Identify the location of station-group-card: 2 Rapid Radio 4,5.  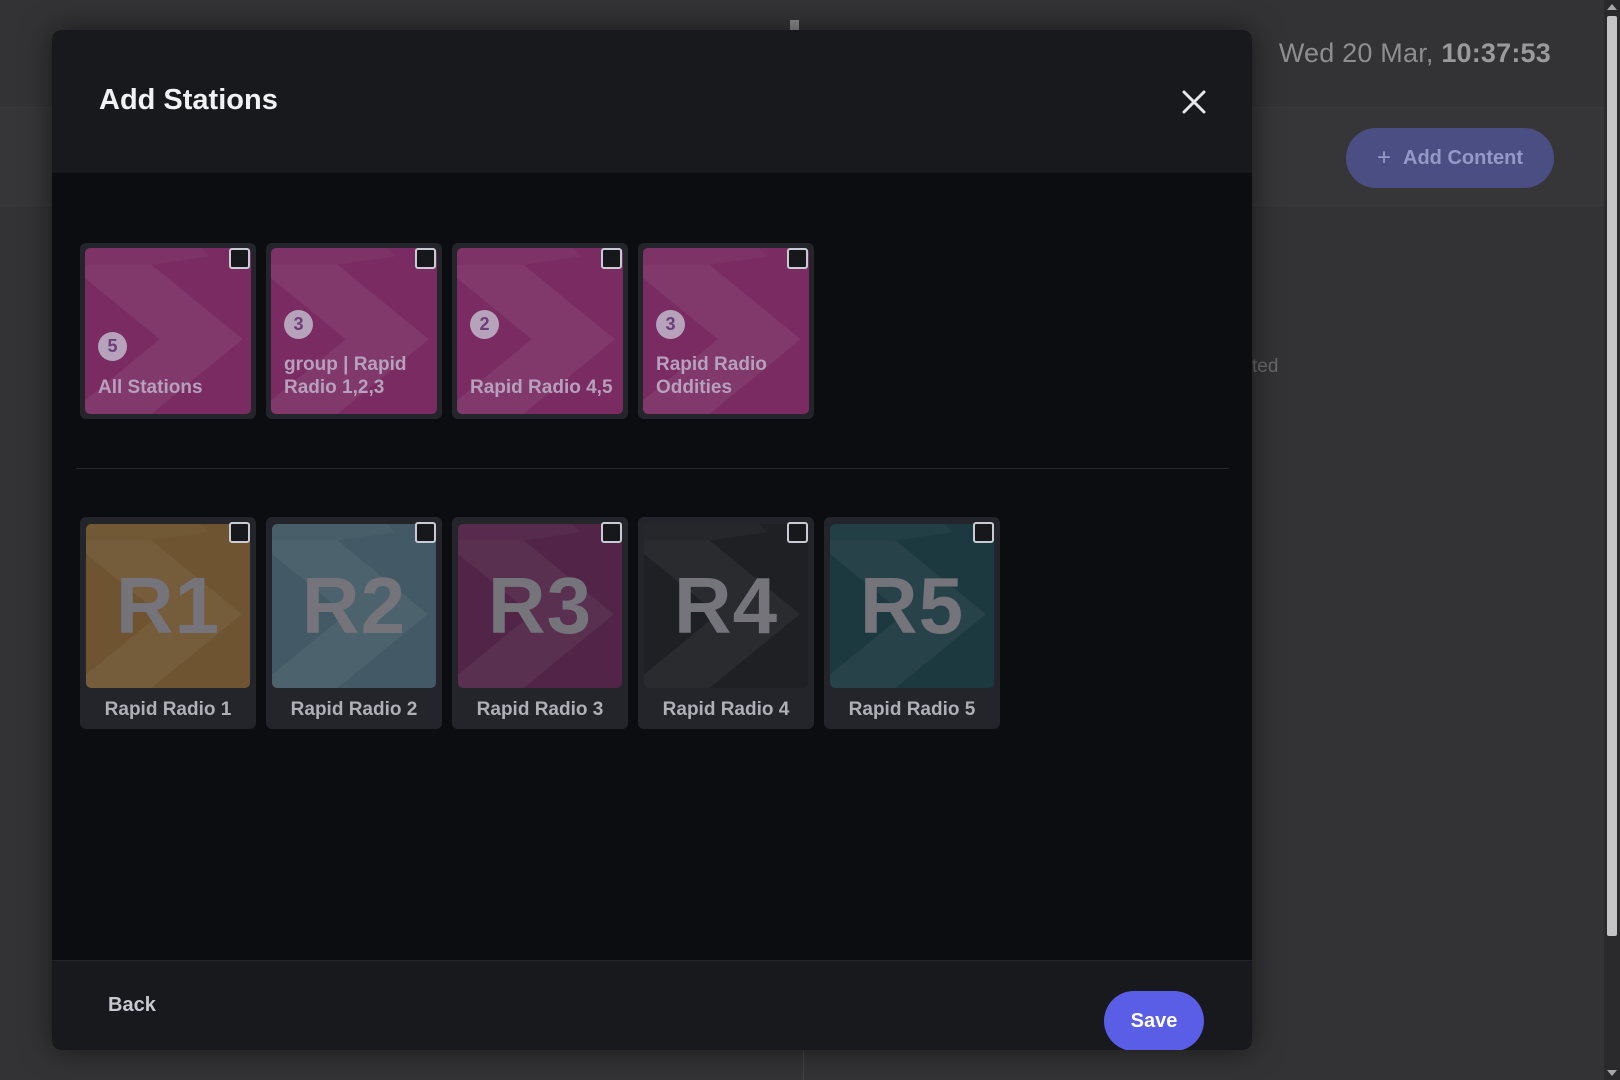
(540, 331).